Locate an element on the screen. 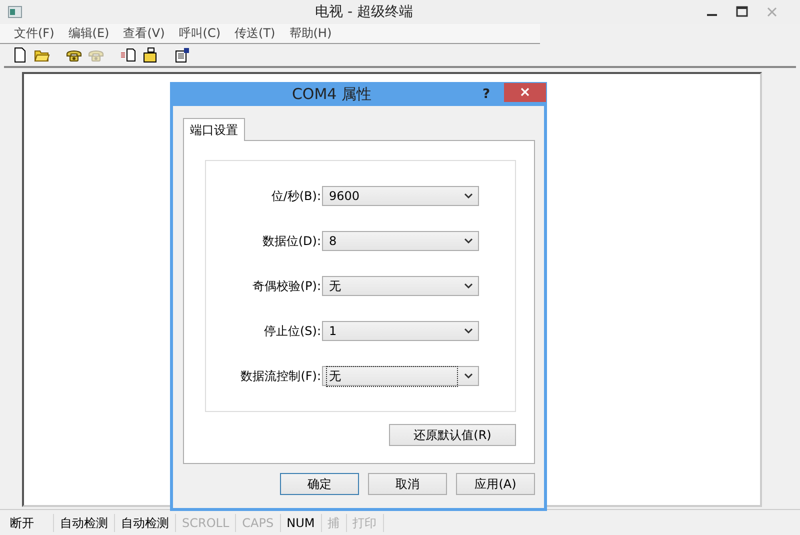  field-label: 奇偶校验(P): is located at coordinates (286, 286).